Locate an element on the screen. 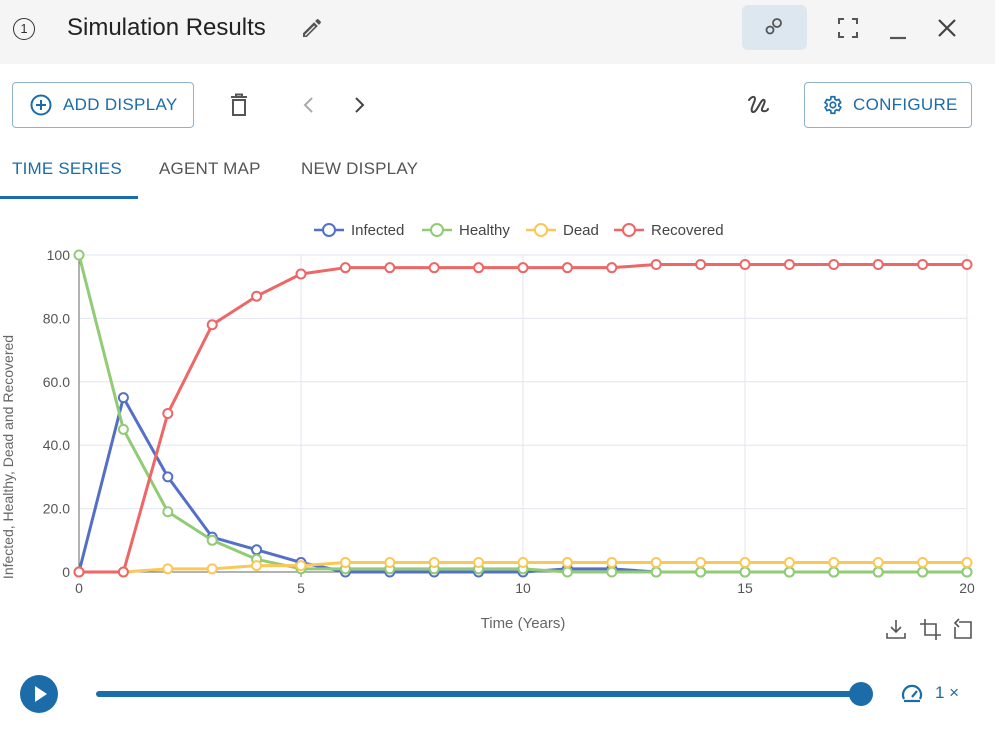  previous-display-button is located at coordinates (309, 107).